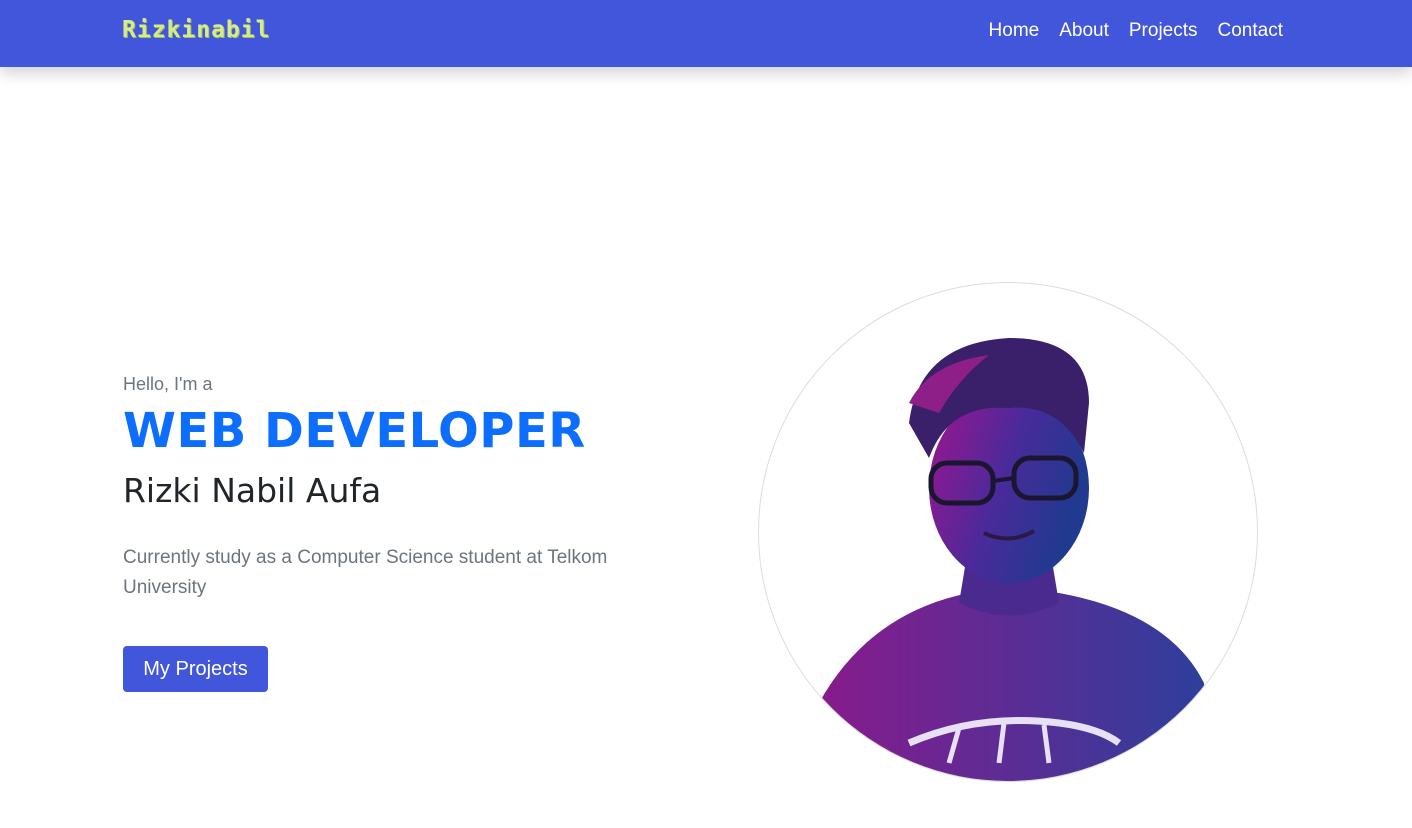 The width and height of the screenshot is (1412, 828). I want to click on my-projects-button: My Projects, so click(195, 669).